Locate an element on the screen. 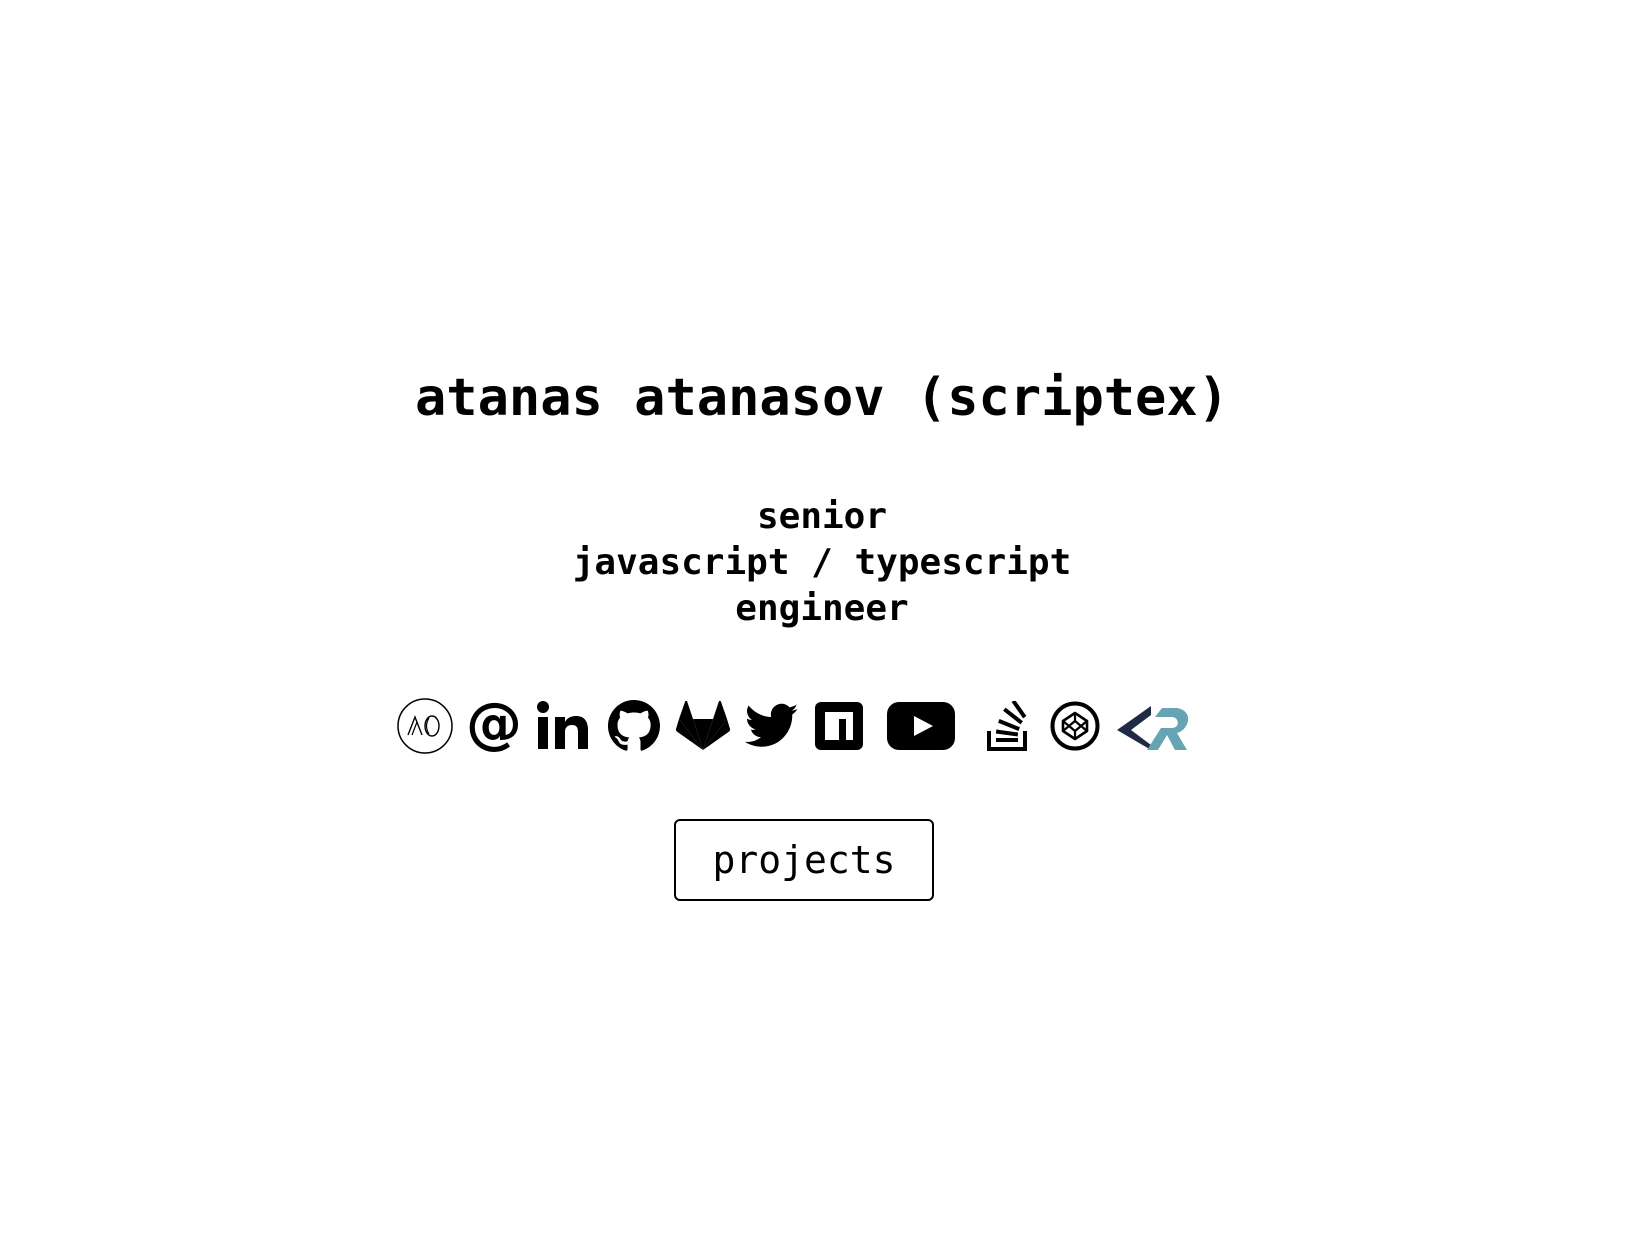  personal-logo-link is located at coordinates (425, 726).